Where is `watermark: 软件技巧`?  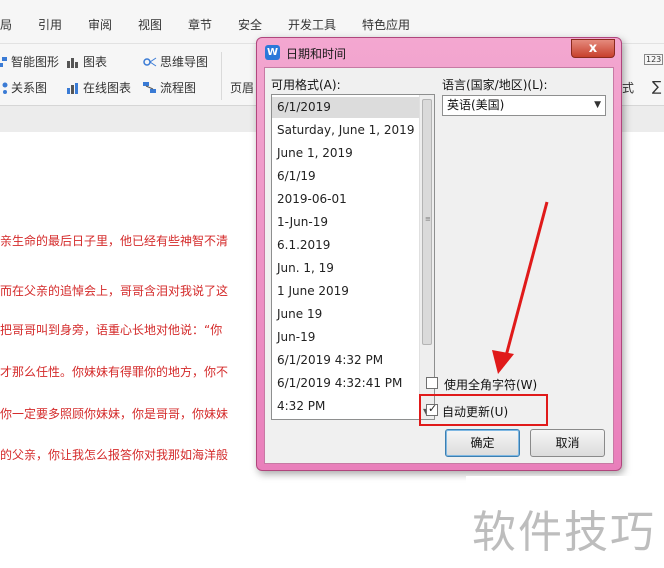 watermark: 软件技巧 is located at coordinates (565, 522).